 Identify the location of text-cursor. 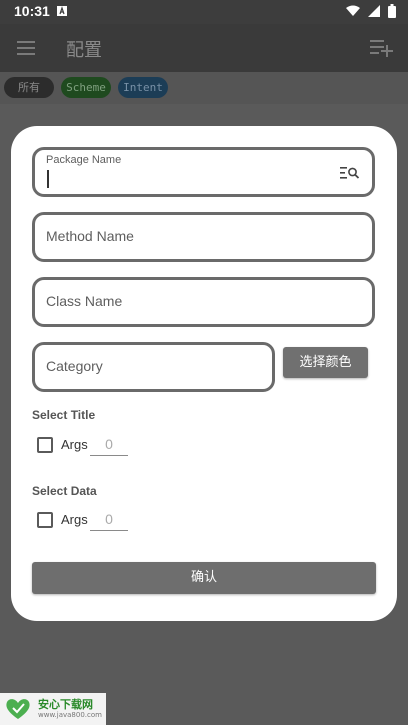
(48, 179).